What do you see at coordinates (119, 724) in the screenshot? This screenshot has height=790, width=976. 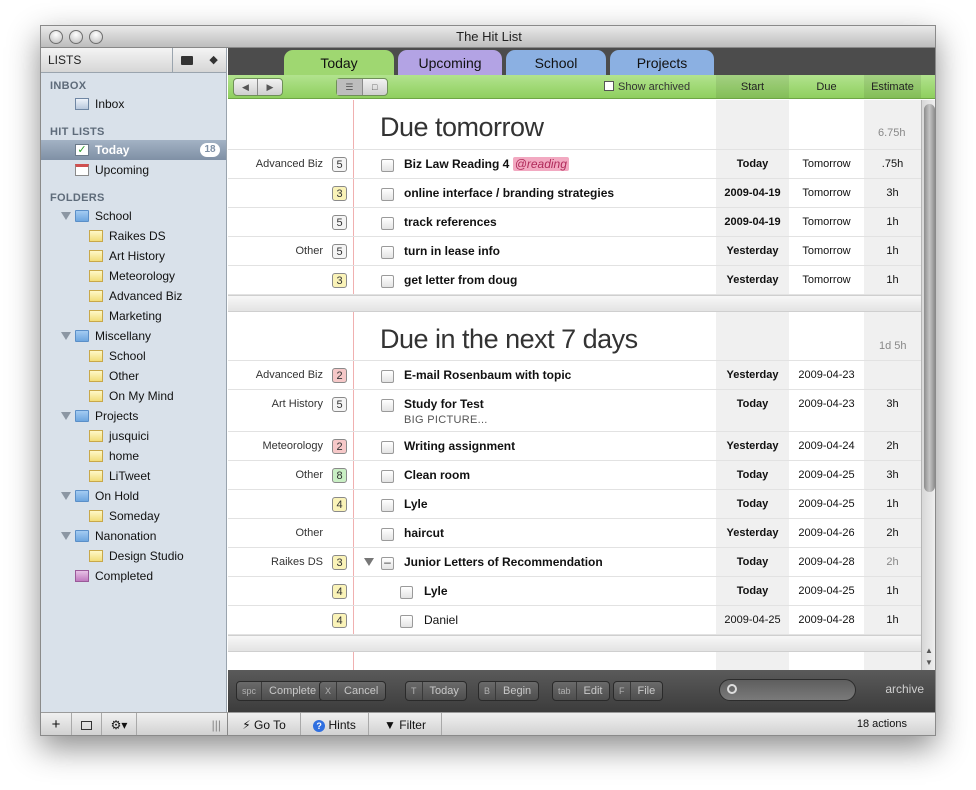 I see `action-menu-button: ⚙▾` at bounding box center [119, 724].